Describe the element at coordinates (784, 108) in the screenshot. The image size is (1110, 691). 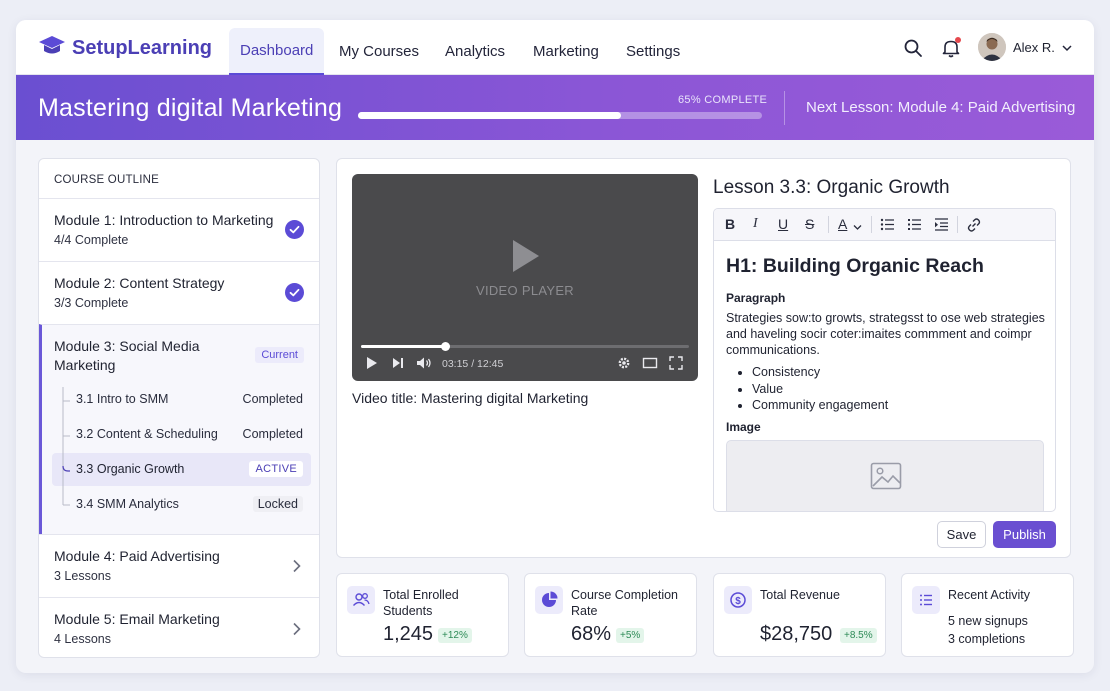
I see `header-divider` at that location.